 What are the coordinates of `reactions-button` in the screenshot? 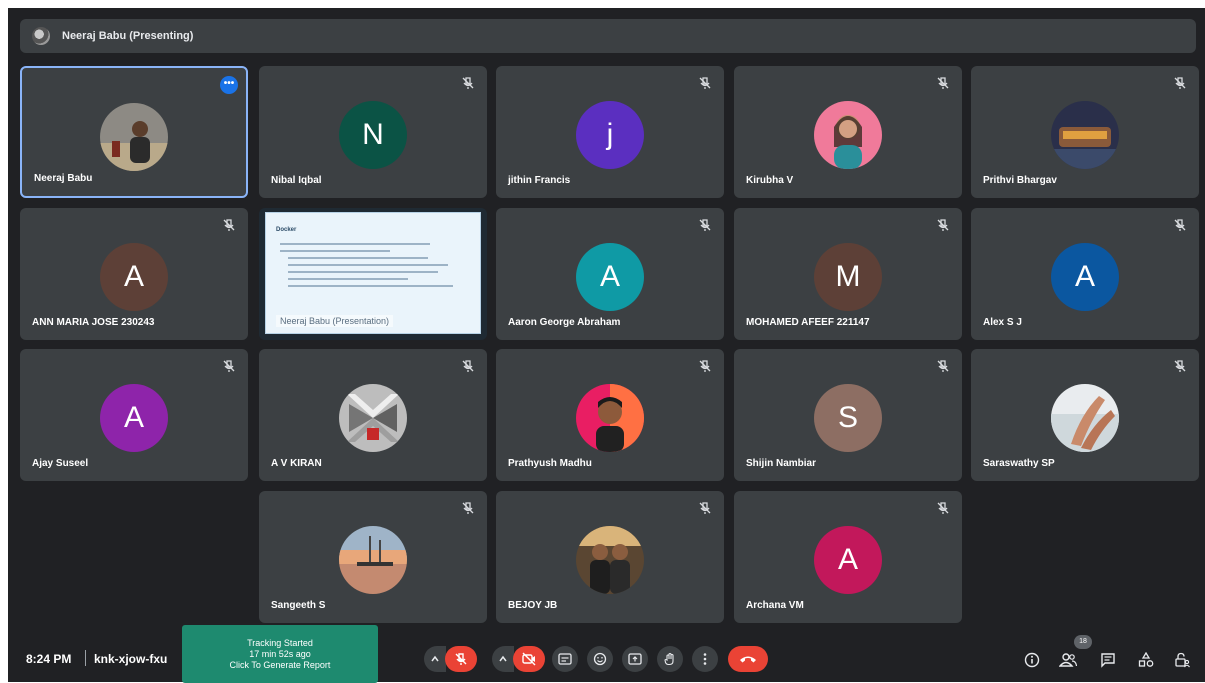 It's located at (600, 659).